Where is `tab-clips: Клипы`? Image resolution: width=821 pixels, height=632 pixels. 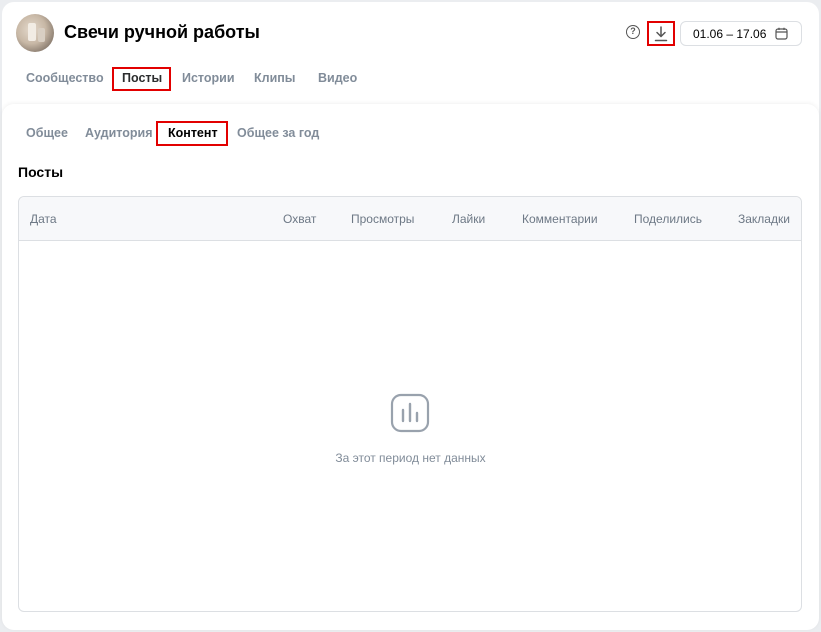 tab-clips: Клипы is located at coordinates (274, 78).